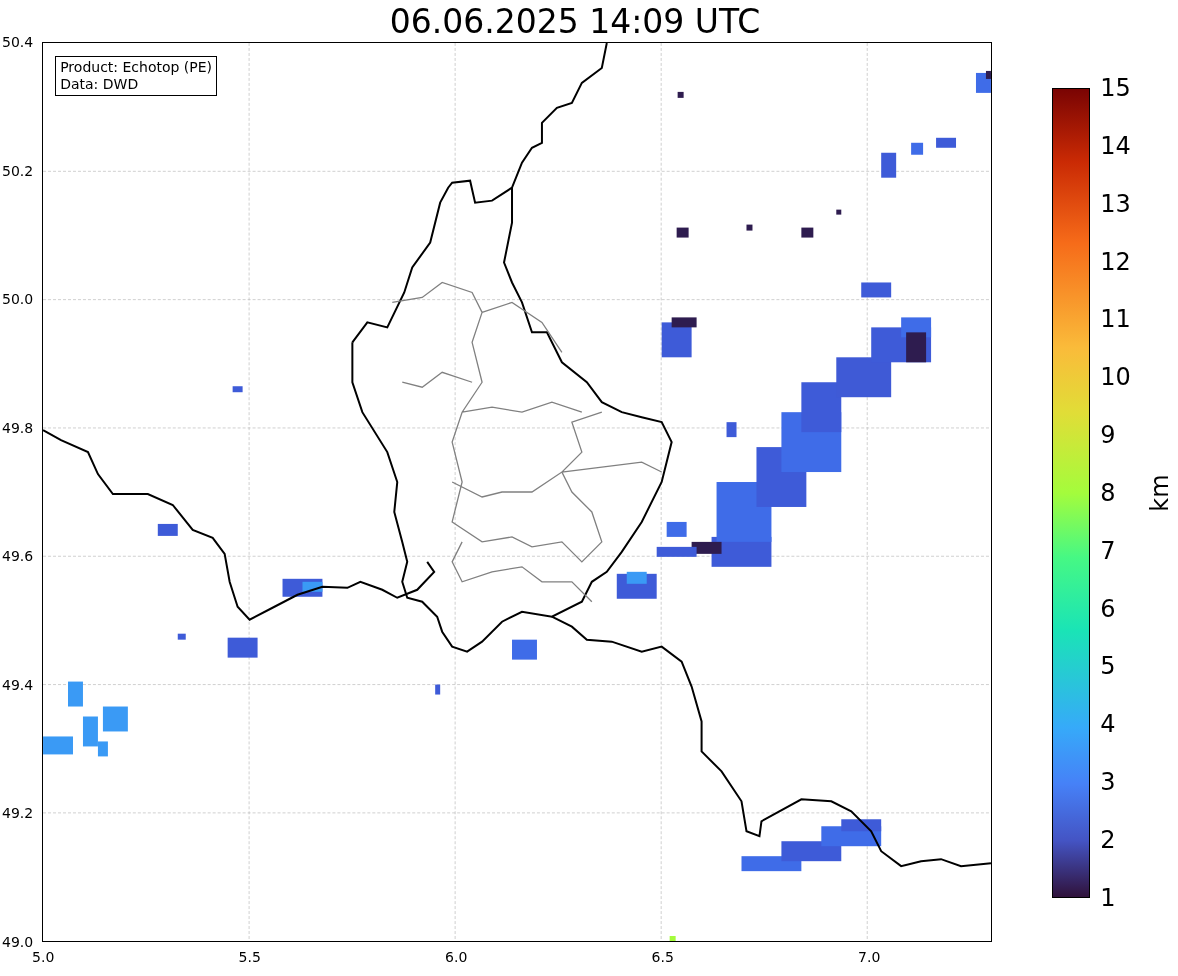  Describe the element at coordinates (18, 42) in the screenshot. I see `axis-tick-label: 50.4` at that location.